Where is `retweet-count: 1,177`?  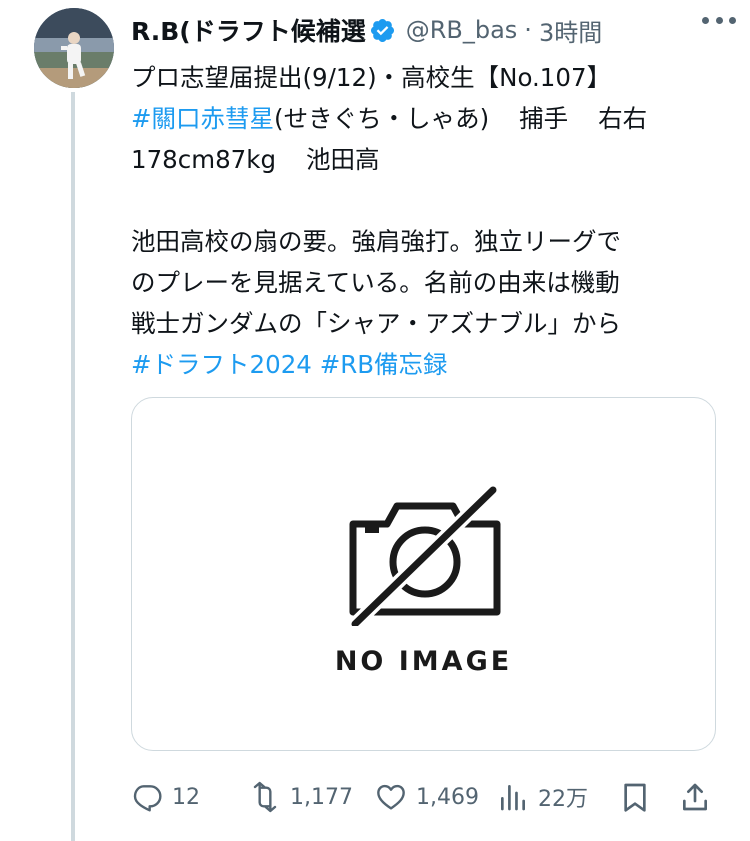
retweet-count: 1,177 is located at coordinates (321, 797).